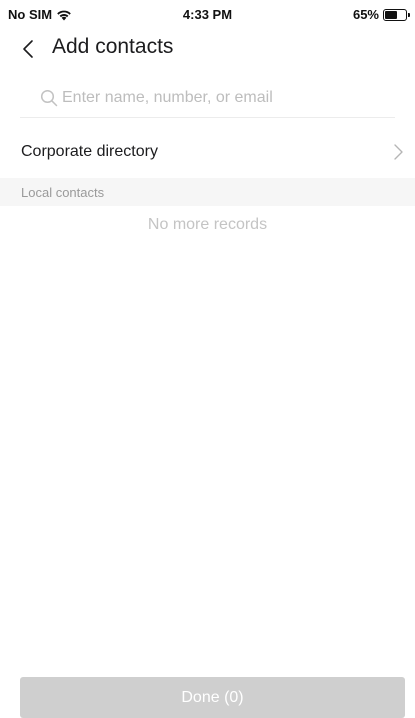  What do you see at coordinates (89, 151) in the screenshot?
I see `corporate-directory-label: Corporate directory` at bounding box center [89, 151].